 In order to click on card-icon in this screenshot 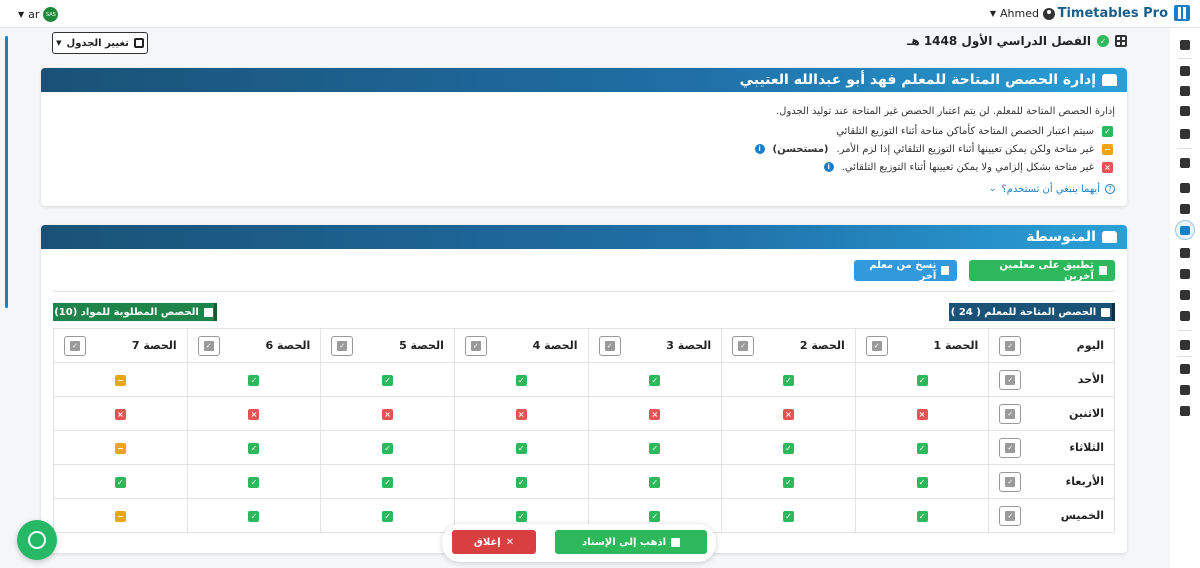, I will do `click(1184, 410)`.